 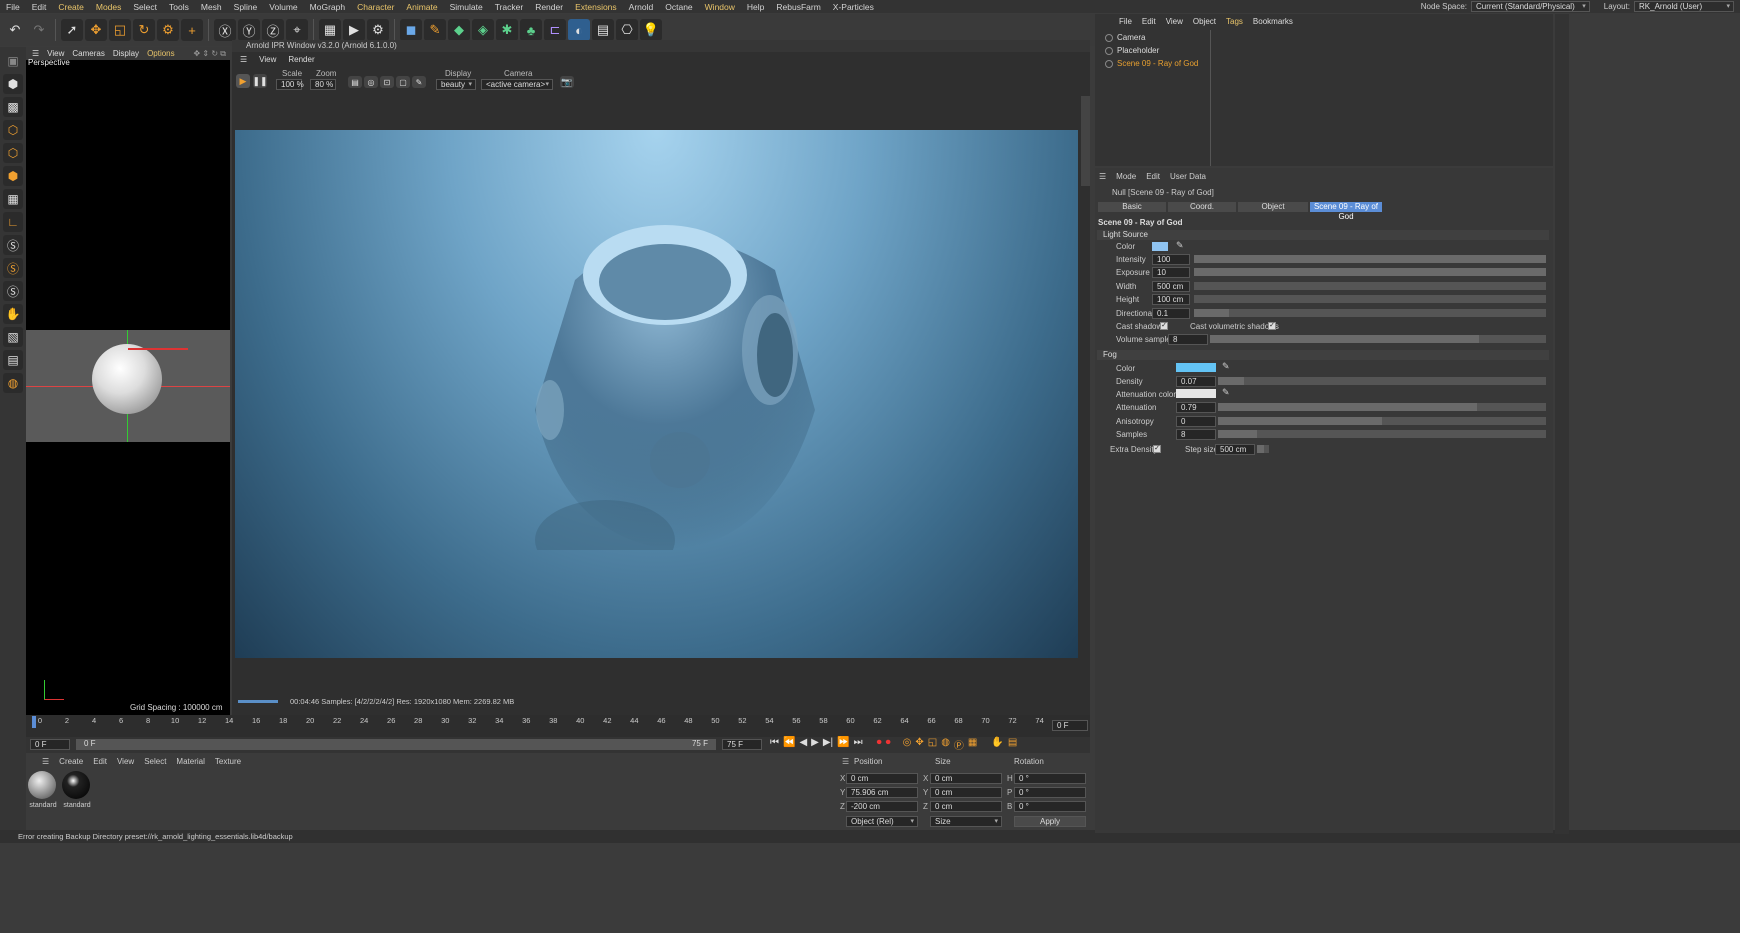 I want to click on timeline-window-icon: ▤, so click(x=1012, y=744).